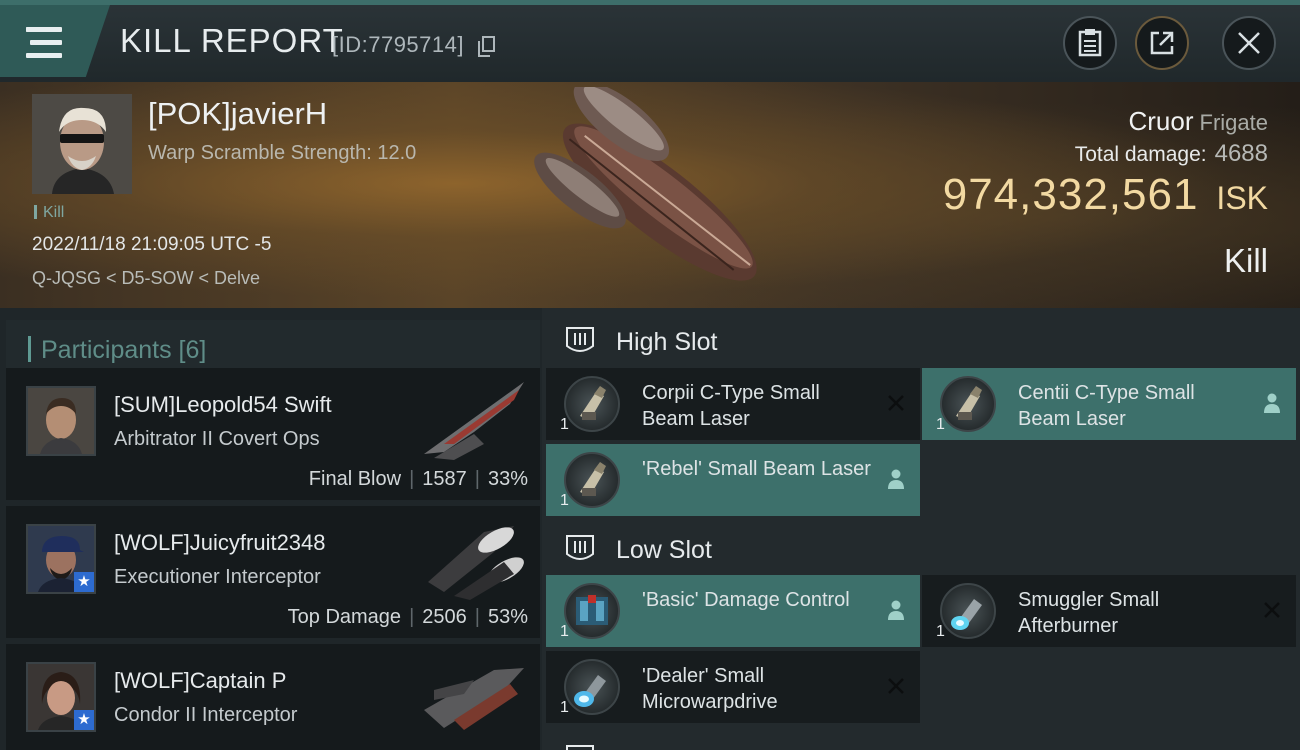 This screenshot has height=750, width=1300. What do you see at coordinates (206, 715) in the screenshot?
I see `participant-ship: Condor II Interceptor` at bounding box center [206, 715].